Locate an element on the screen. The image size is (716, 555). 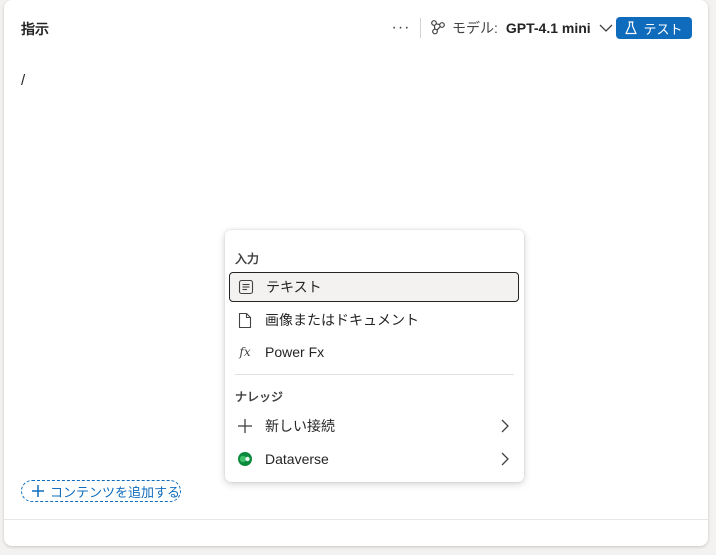
menu-item-label: Power Fx is located at coordinates (295, 352).